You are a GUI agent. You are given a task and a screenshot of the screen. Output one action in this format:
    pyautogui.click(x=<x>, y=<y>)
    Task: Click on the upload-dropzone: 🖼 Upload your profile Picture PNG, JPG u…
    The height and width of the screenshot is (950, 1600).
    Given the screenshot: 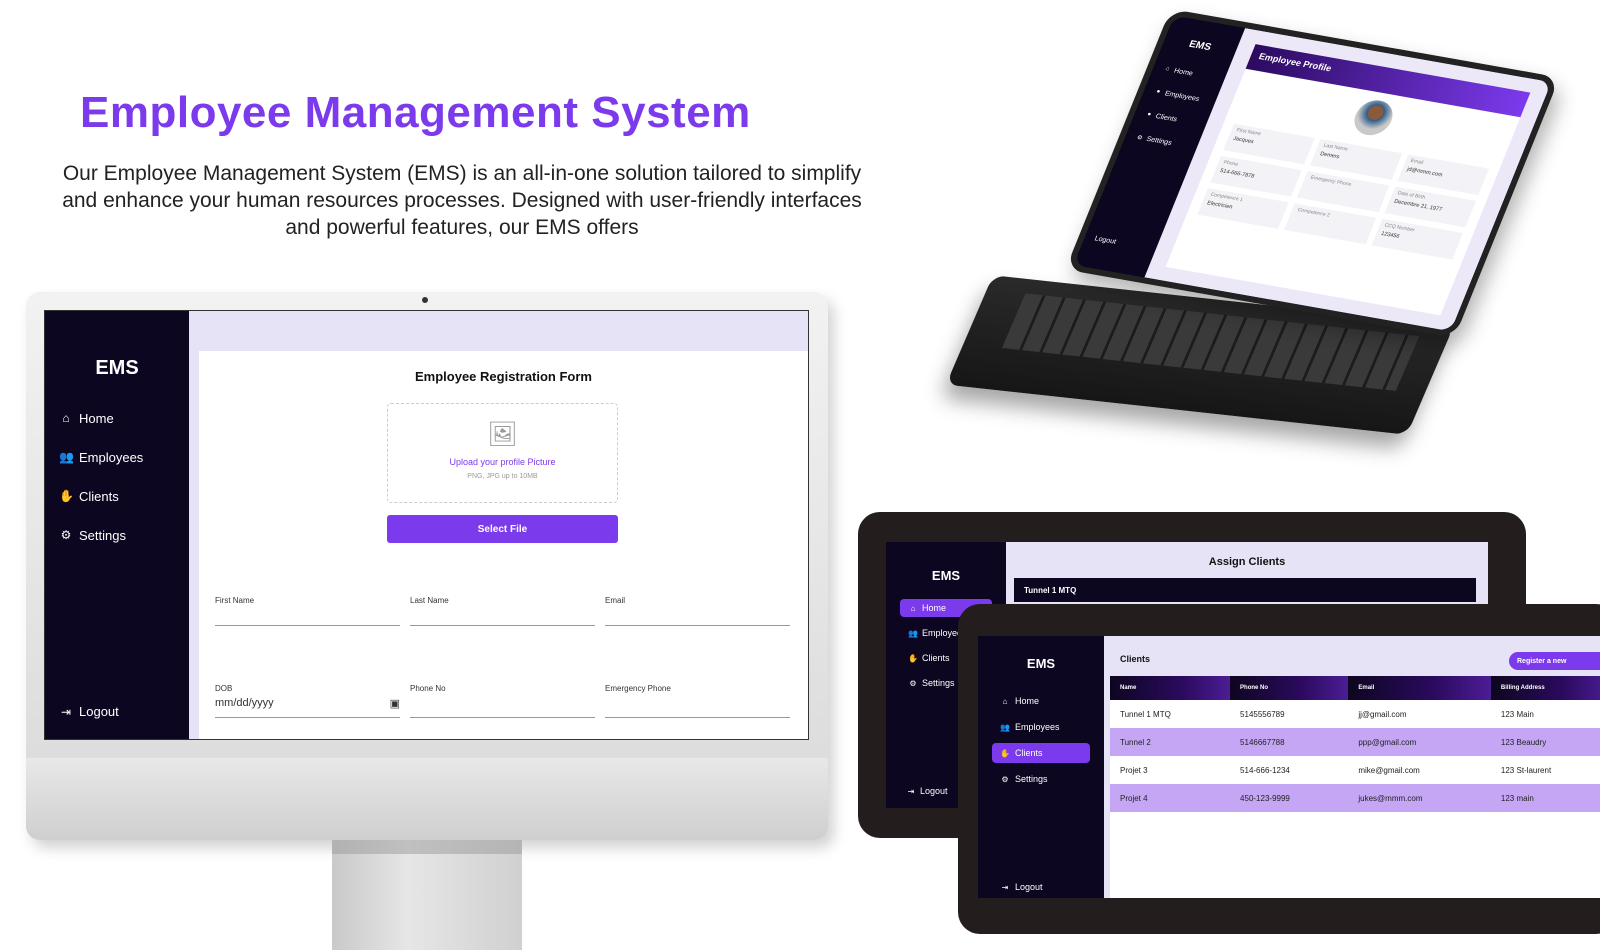 What is the action you would take?
    pyautogui.click(x=502, y=453)
    